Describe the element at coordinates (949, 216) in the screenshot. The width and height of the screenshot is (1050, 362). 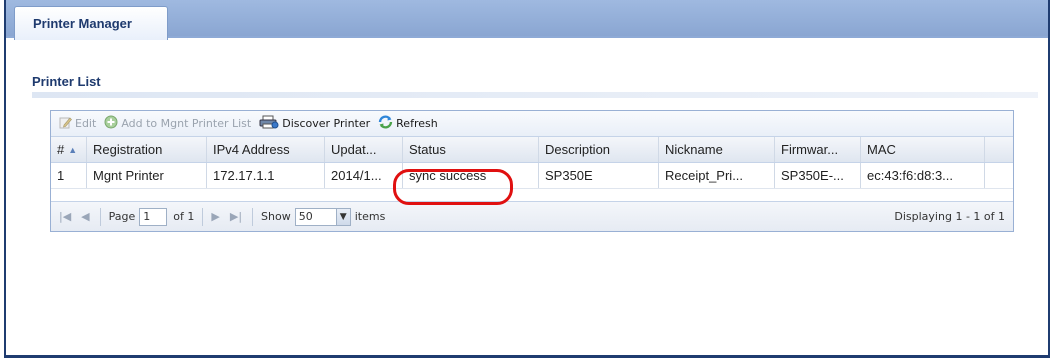
I see `pager-display-info: Displaying 1 - 1 of 1` at that location.